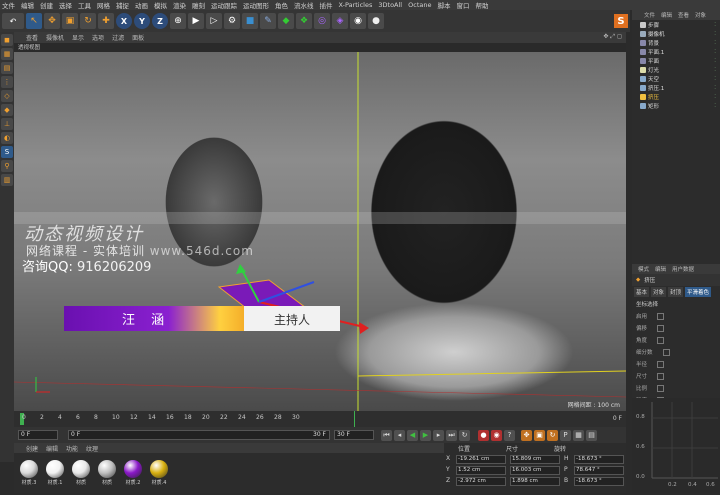  I want to click on render-picture-icon: ▷, so click(214, 21).